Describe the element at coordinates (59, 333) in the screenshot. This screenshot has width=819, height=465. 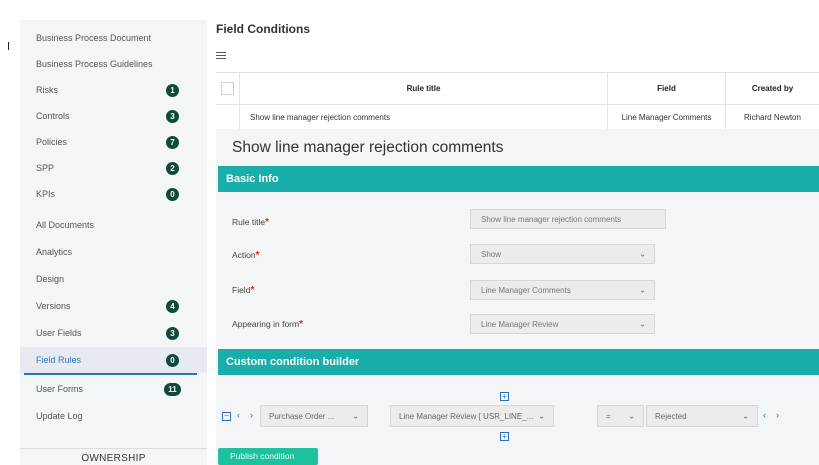
I see `sidebar-item-label: User Fields` at that location.